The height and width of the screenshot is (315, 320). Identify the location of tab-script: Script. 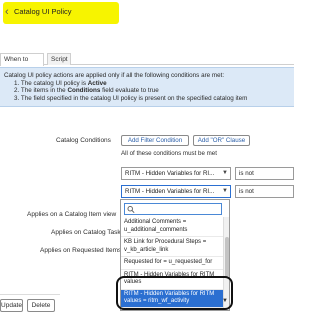
(59, 59).